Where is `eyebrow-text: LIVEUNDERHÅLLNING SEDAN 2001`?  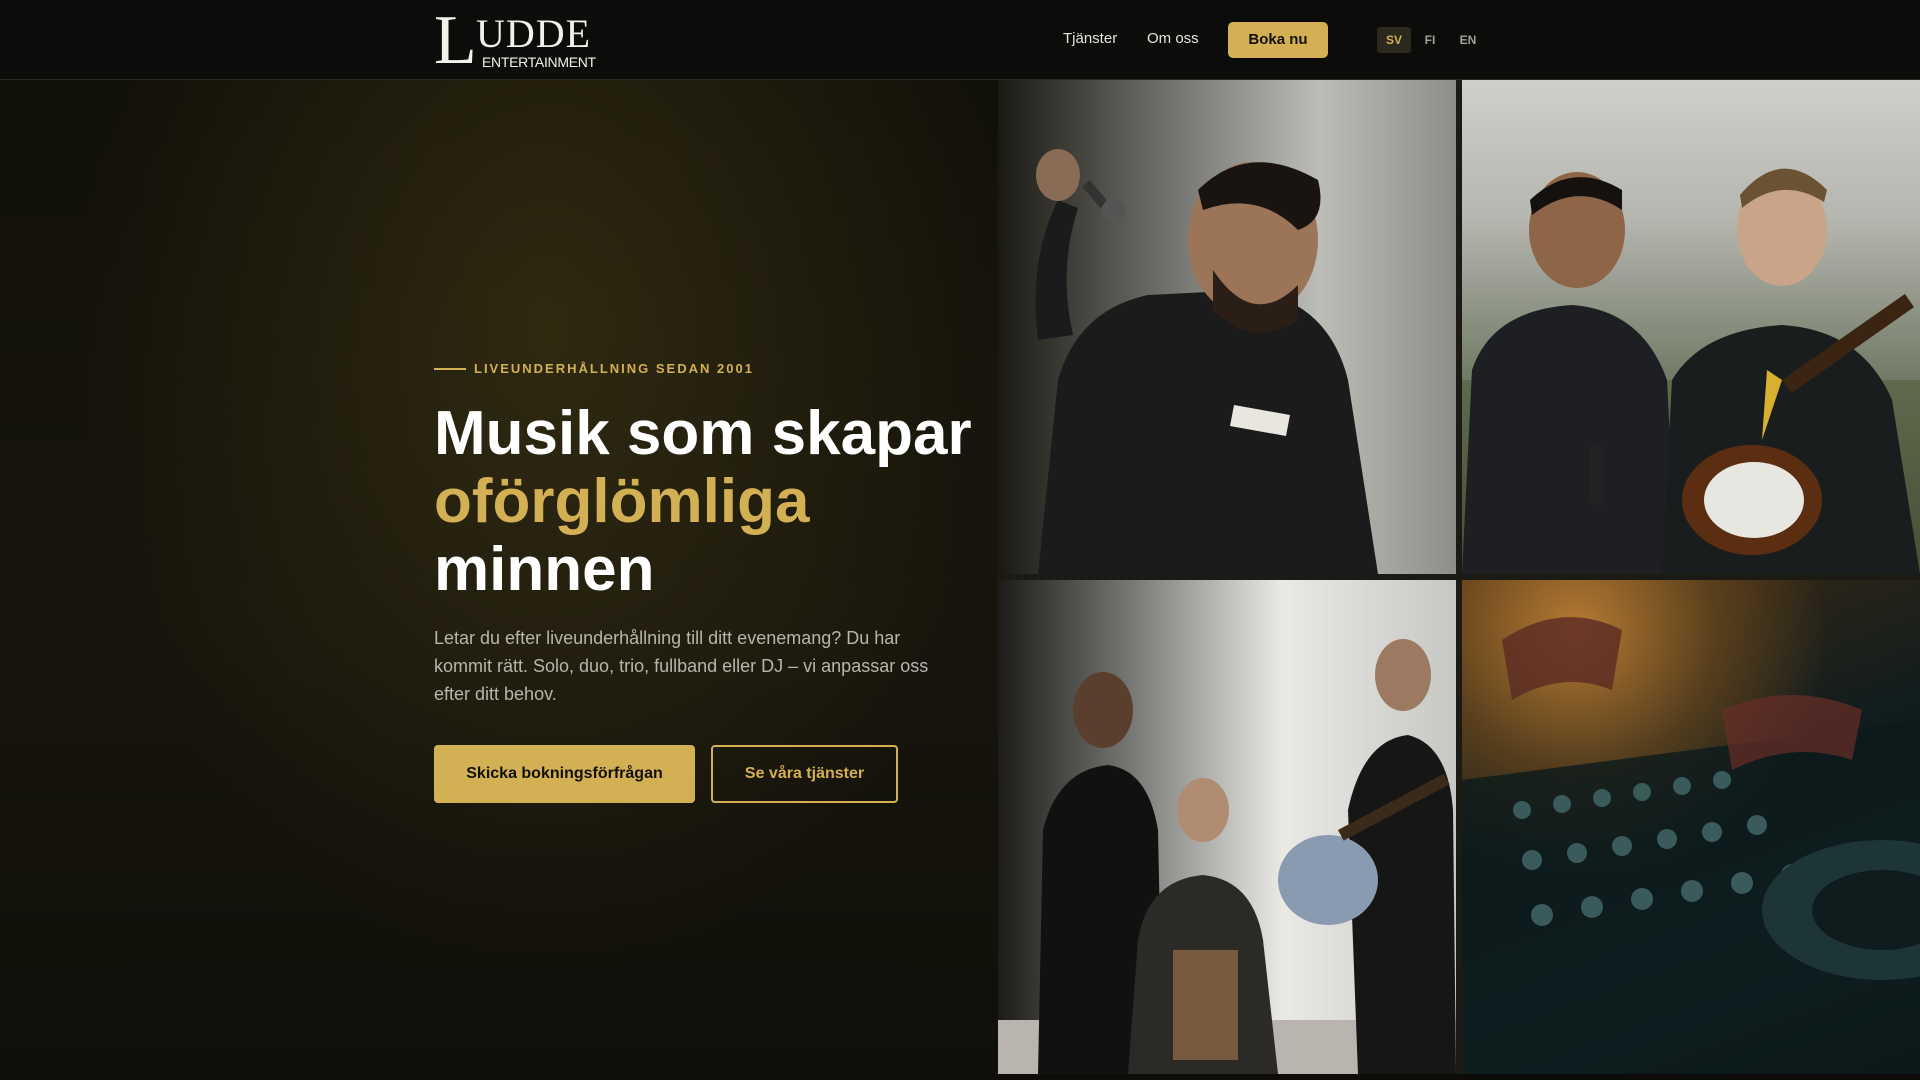
eyebrow-text: LIVEUNDERHÅLLNING SEDAN 2001 is located at coordinates (614, 368).